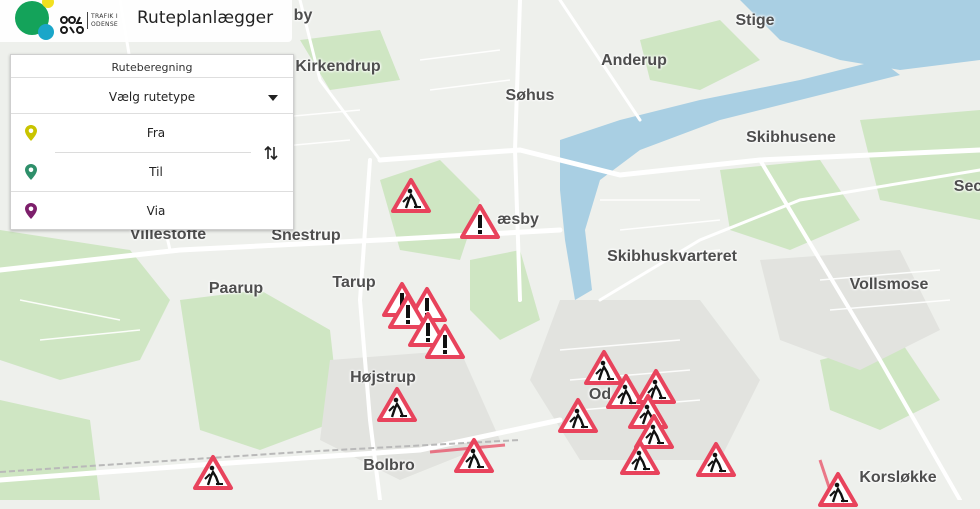 The height and width of the screenshot is (509, 980). Describe the element at coordinates (152, 67) in the screenshot. I see `panel-title: Ruteberegning` at that location.